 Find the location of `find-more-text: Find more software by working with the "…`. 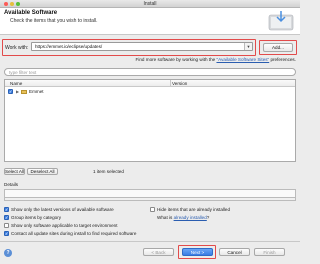

find-more-text: Find more software by working with the "… is located at coordinates (215, 59).